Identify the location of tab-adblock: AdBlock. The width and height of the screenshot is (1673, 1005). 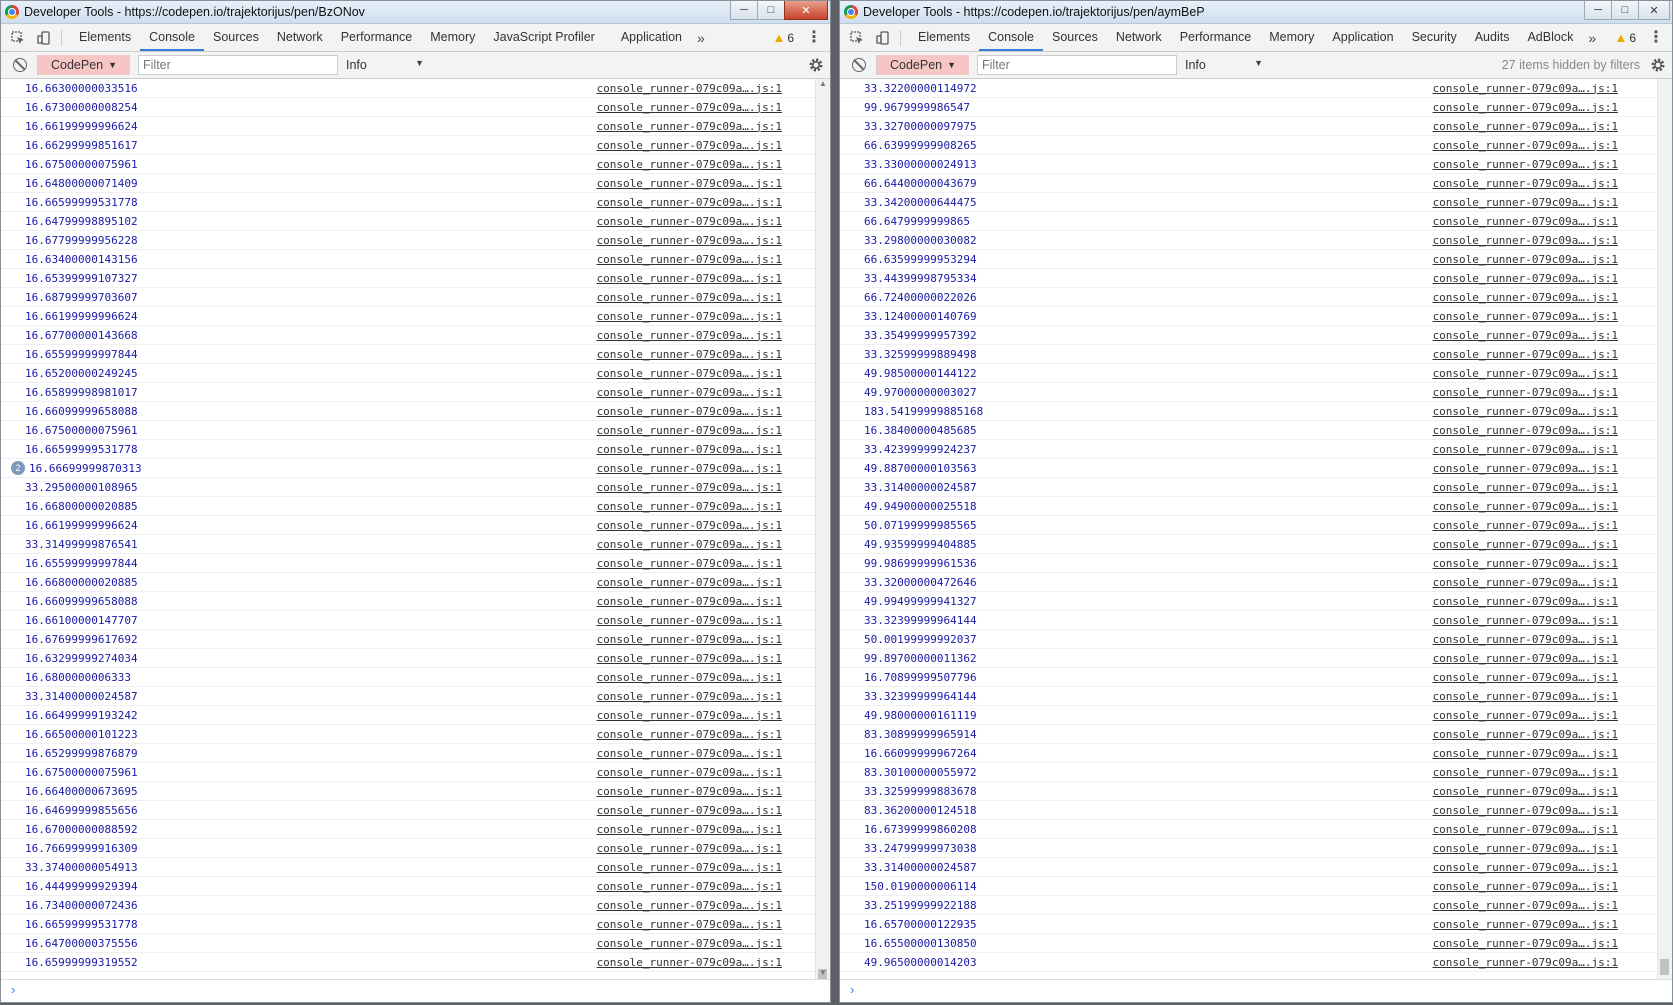
(1550, 37).